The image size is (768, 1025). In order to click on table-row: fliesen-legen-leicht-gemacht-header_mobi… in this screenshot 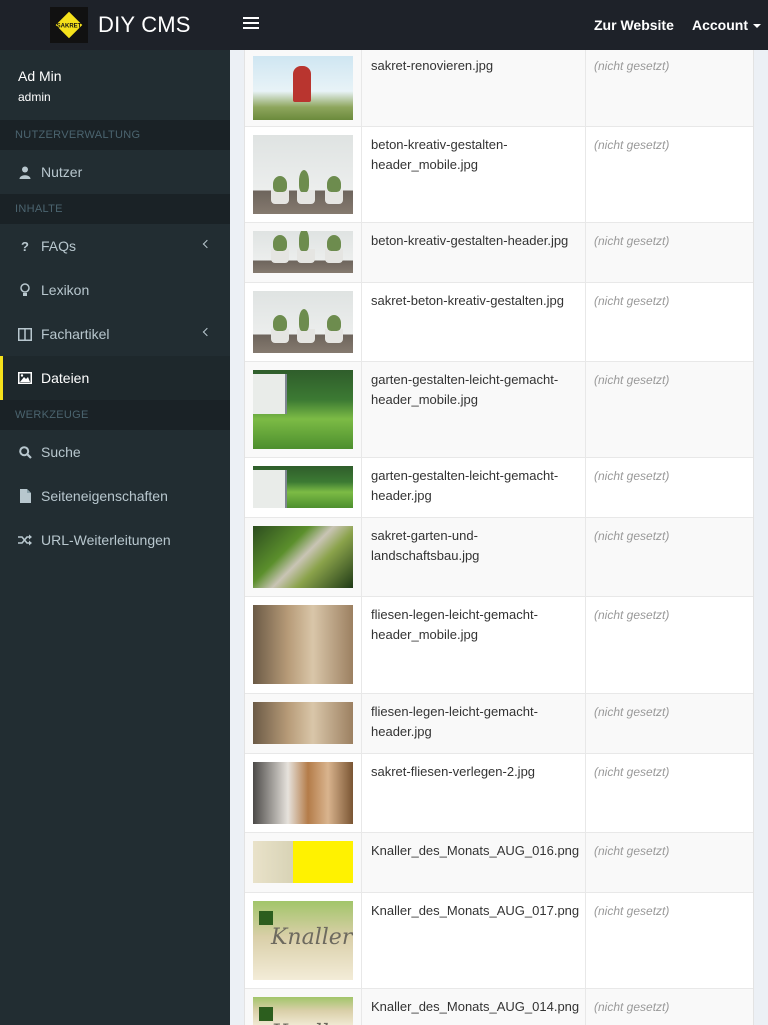, I will do `click(499, 644)`.